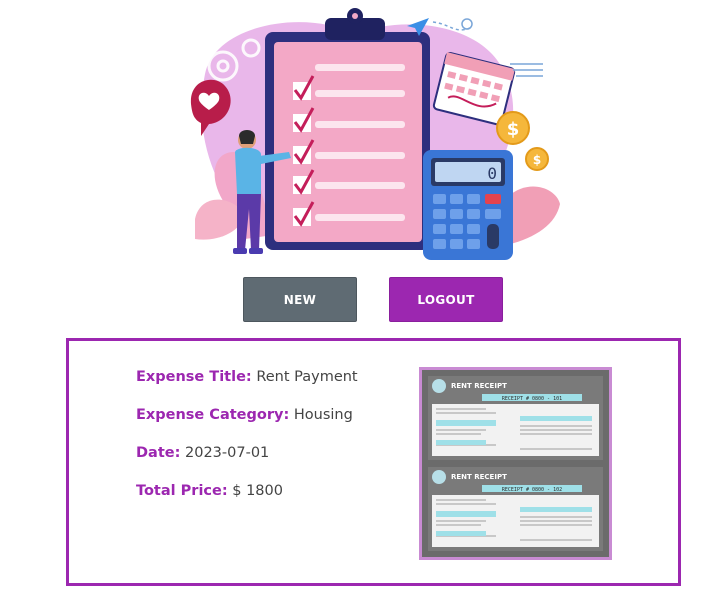 This screenshot has height=599, width=709. I want to click on expense-category-label: Expense Category:, so click(213, 415).